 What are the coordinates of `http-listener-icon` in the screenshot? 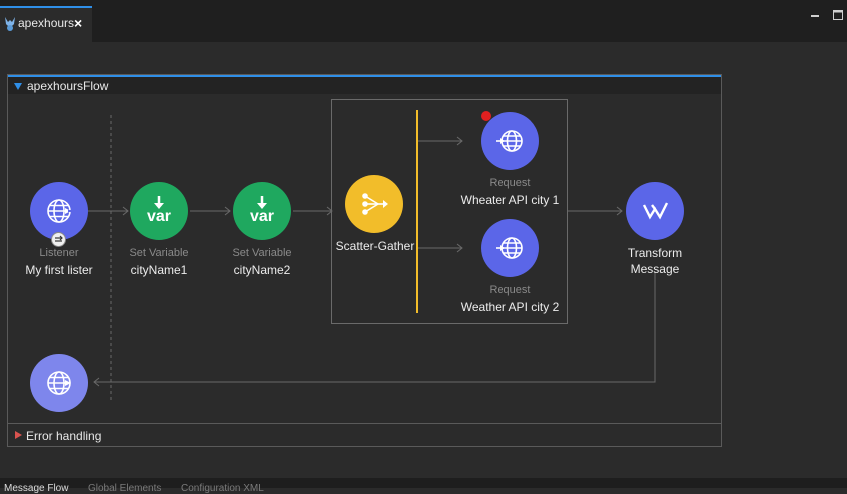 It's located at (59, 383).